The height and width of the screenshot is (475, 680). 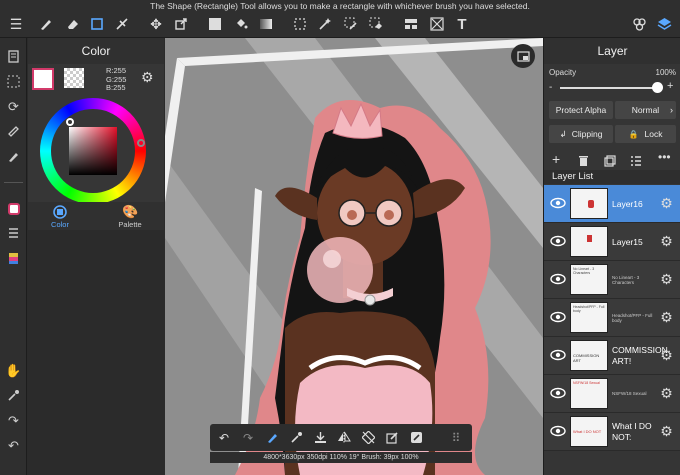 I want to click on layer-panel-icon, so click(x=13, y=233).